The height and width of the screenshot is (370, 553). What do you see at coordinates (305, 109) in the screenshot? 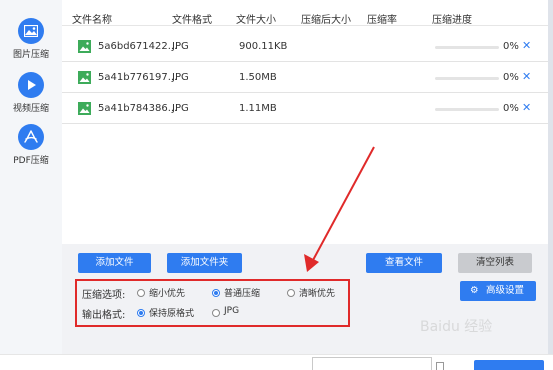
I see `table-row: 5a41b784386... JPG 1.11MB 0% ✕` at bounding box center [305, 109].